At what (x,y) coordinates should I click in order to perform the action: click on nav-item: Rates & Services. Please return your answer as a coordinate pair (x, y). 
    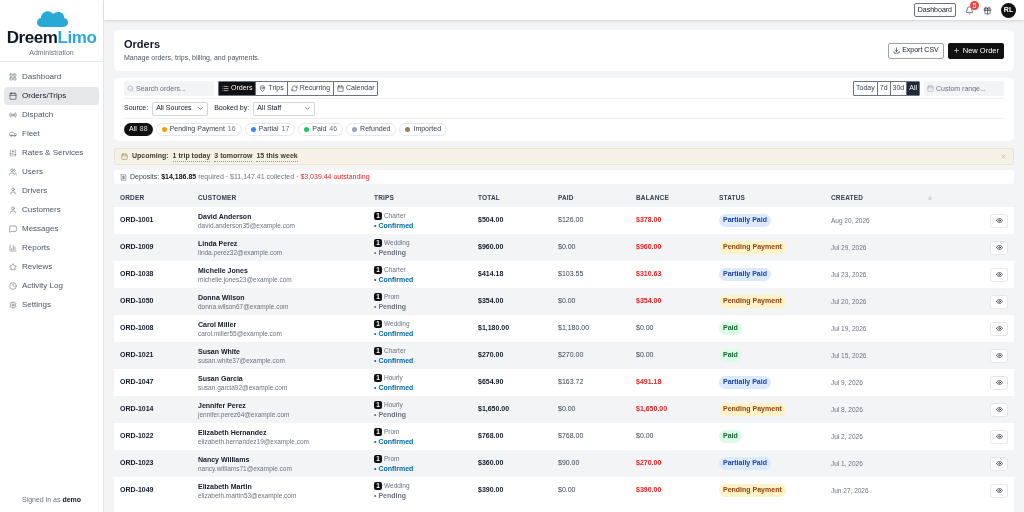
    Looking at the image, I should click on (51, 153).